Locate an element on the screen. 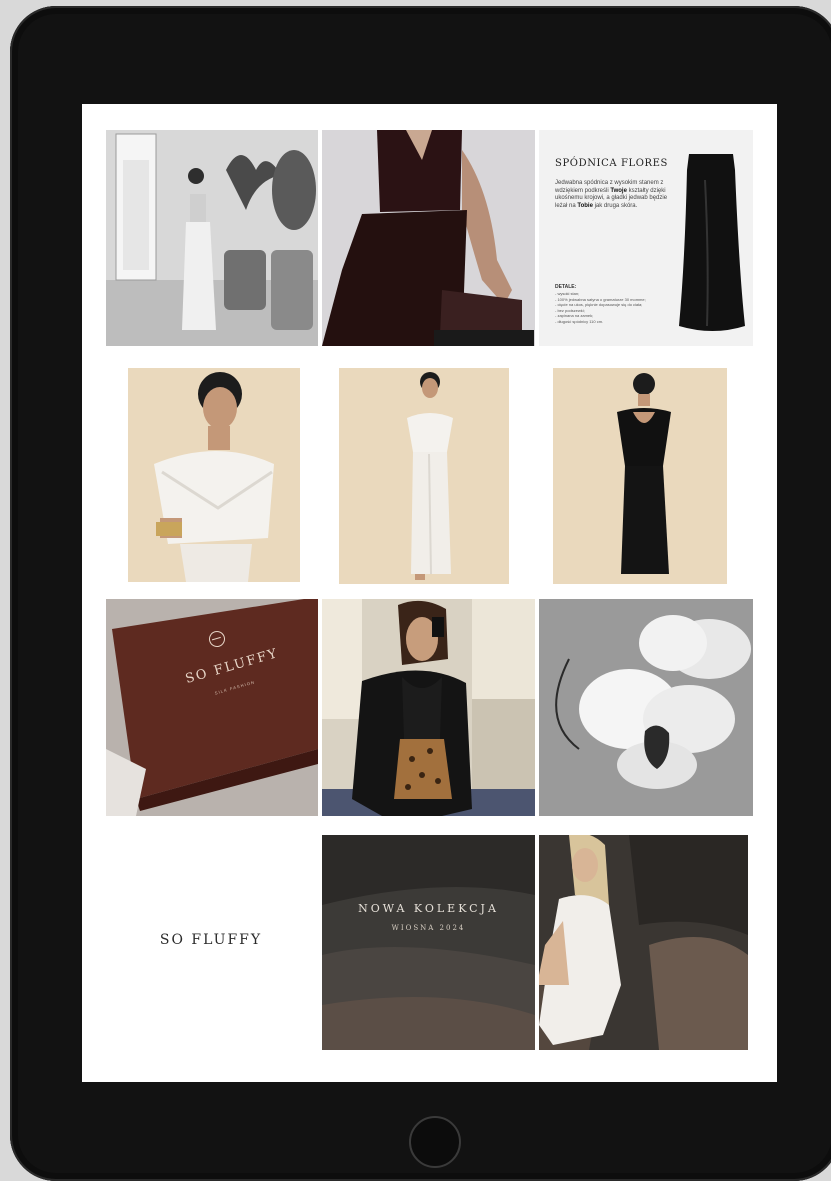  photo-white-orchid-image is located at coordinates (646, 707).